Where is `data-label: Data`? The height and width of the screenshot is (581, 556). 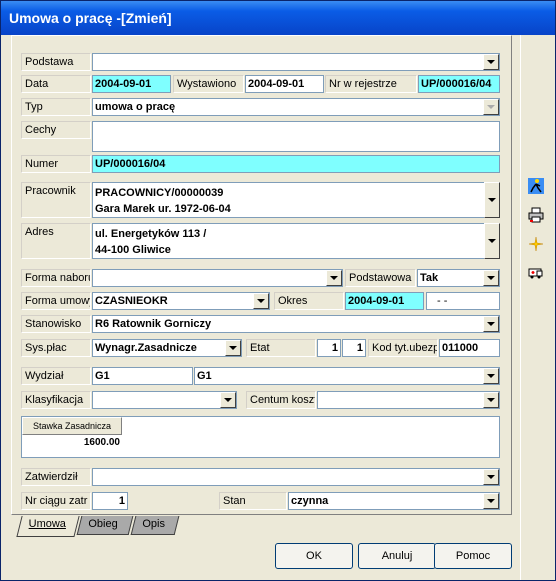
data-label: Data is located at coordinates (56, 84).